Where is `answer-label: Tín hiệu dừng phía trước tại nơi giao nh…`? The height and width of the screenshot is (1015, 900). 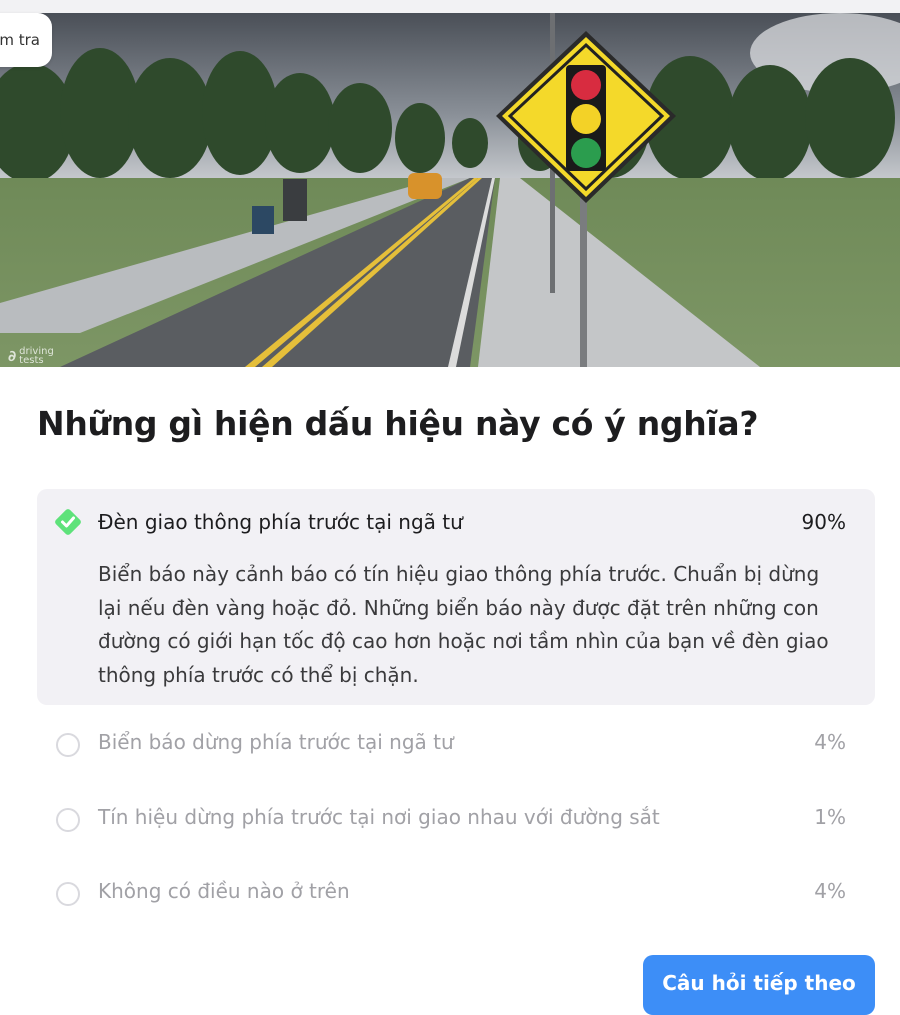
answer-label: Tín hiệu dừng phía trước tại nơi giao nh… is located at coordinates (379, 817).